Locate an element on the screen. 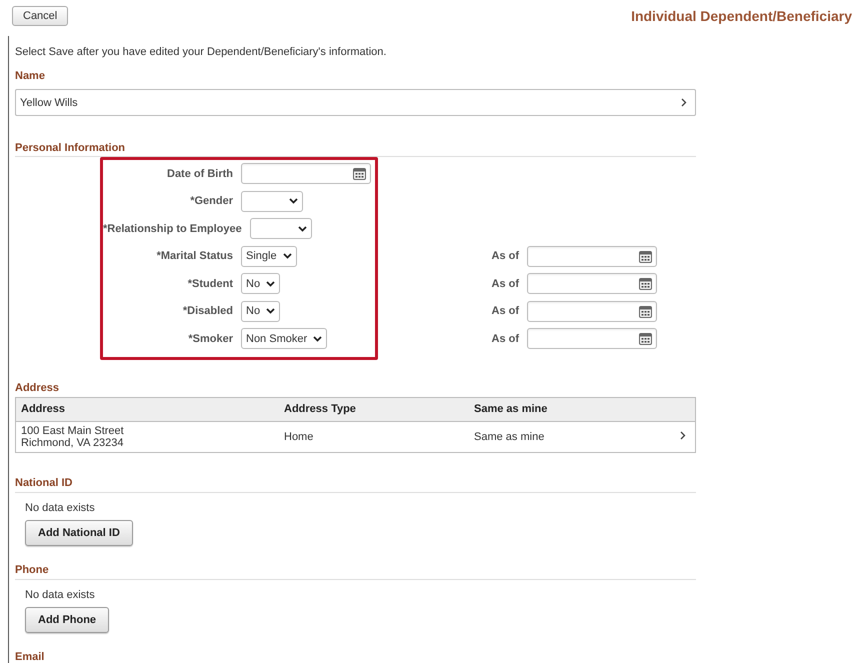 The height and width of the screenshot is (663, 854). field-label: Date of Birth is located at coordinates (199, 174).